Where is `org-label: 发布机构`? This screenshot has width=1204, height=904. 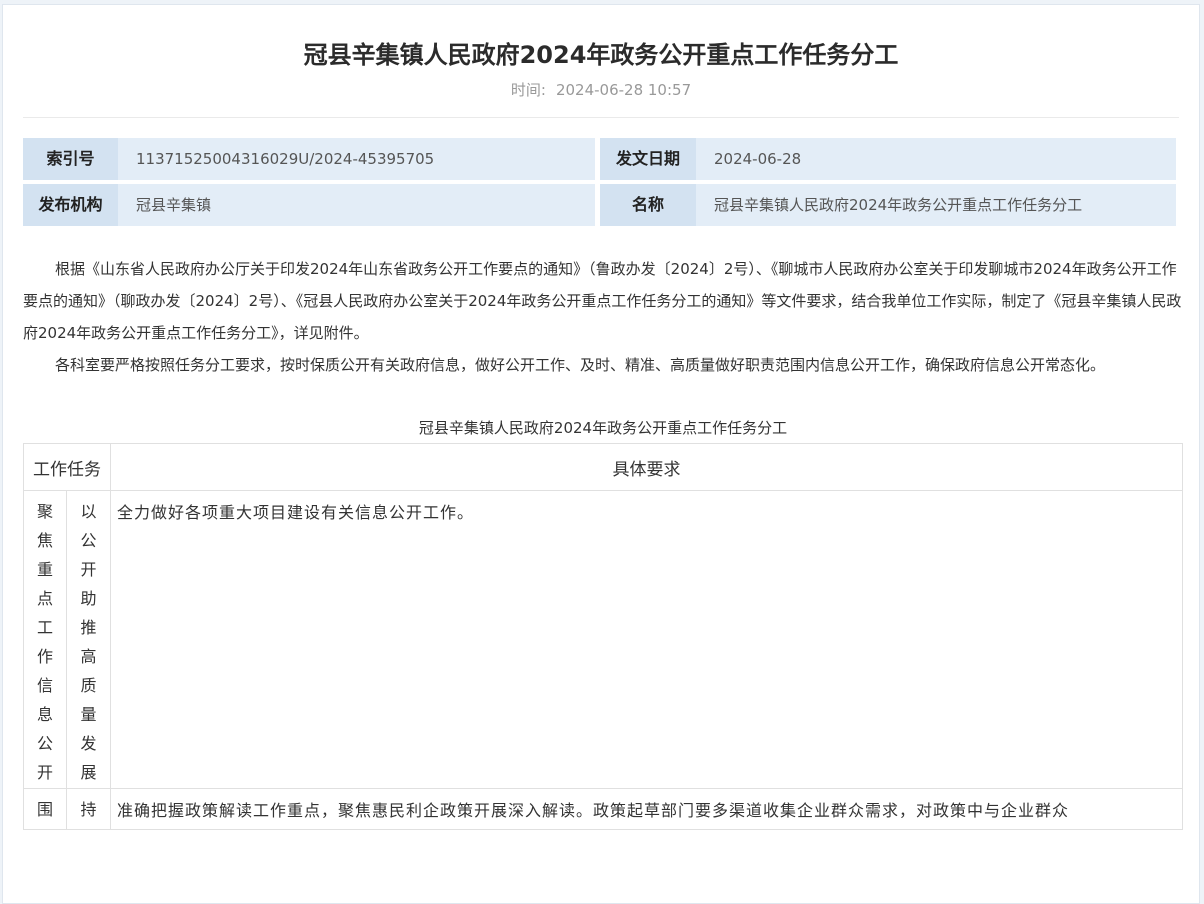 org-label: 发布机构 is located at coordinates (70, 205).